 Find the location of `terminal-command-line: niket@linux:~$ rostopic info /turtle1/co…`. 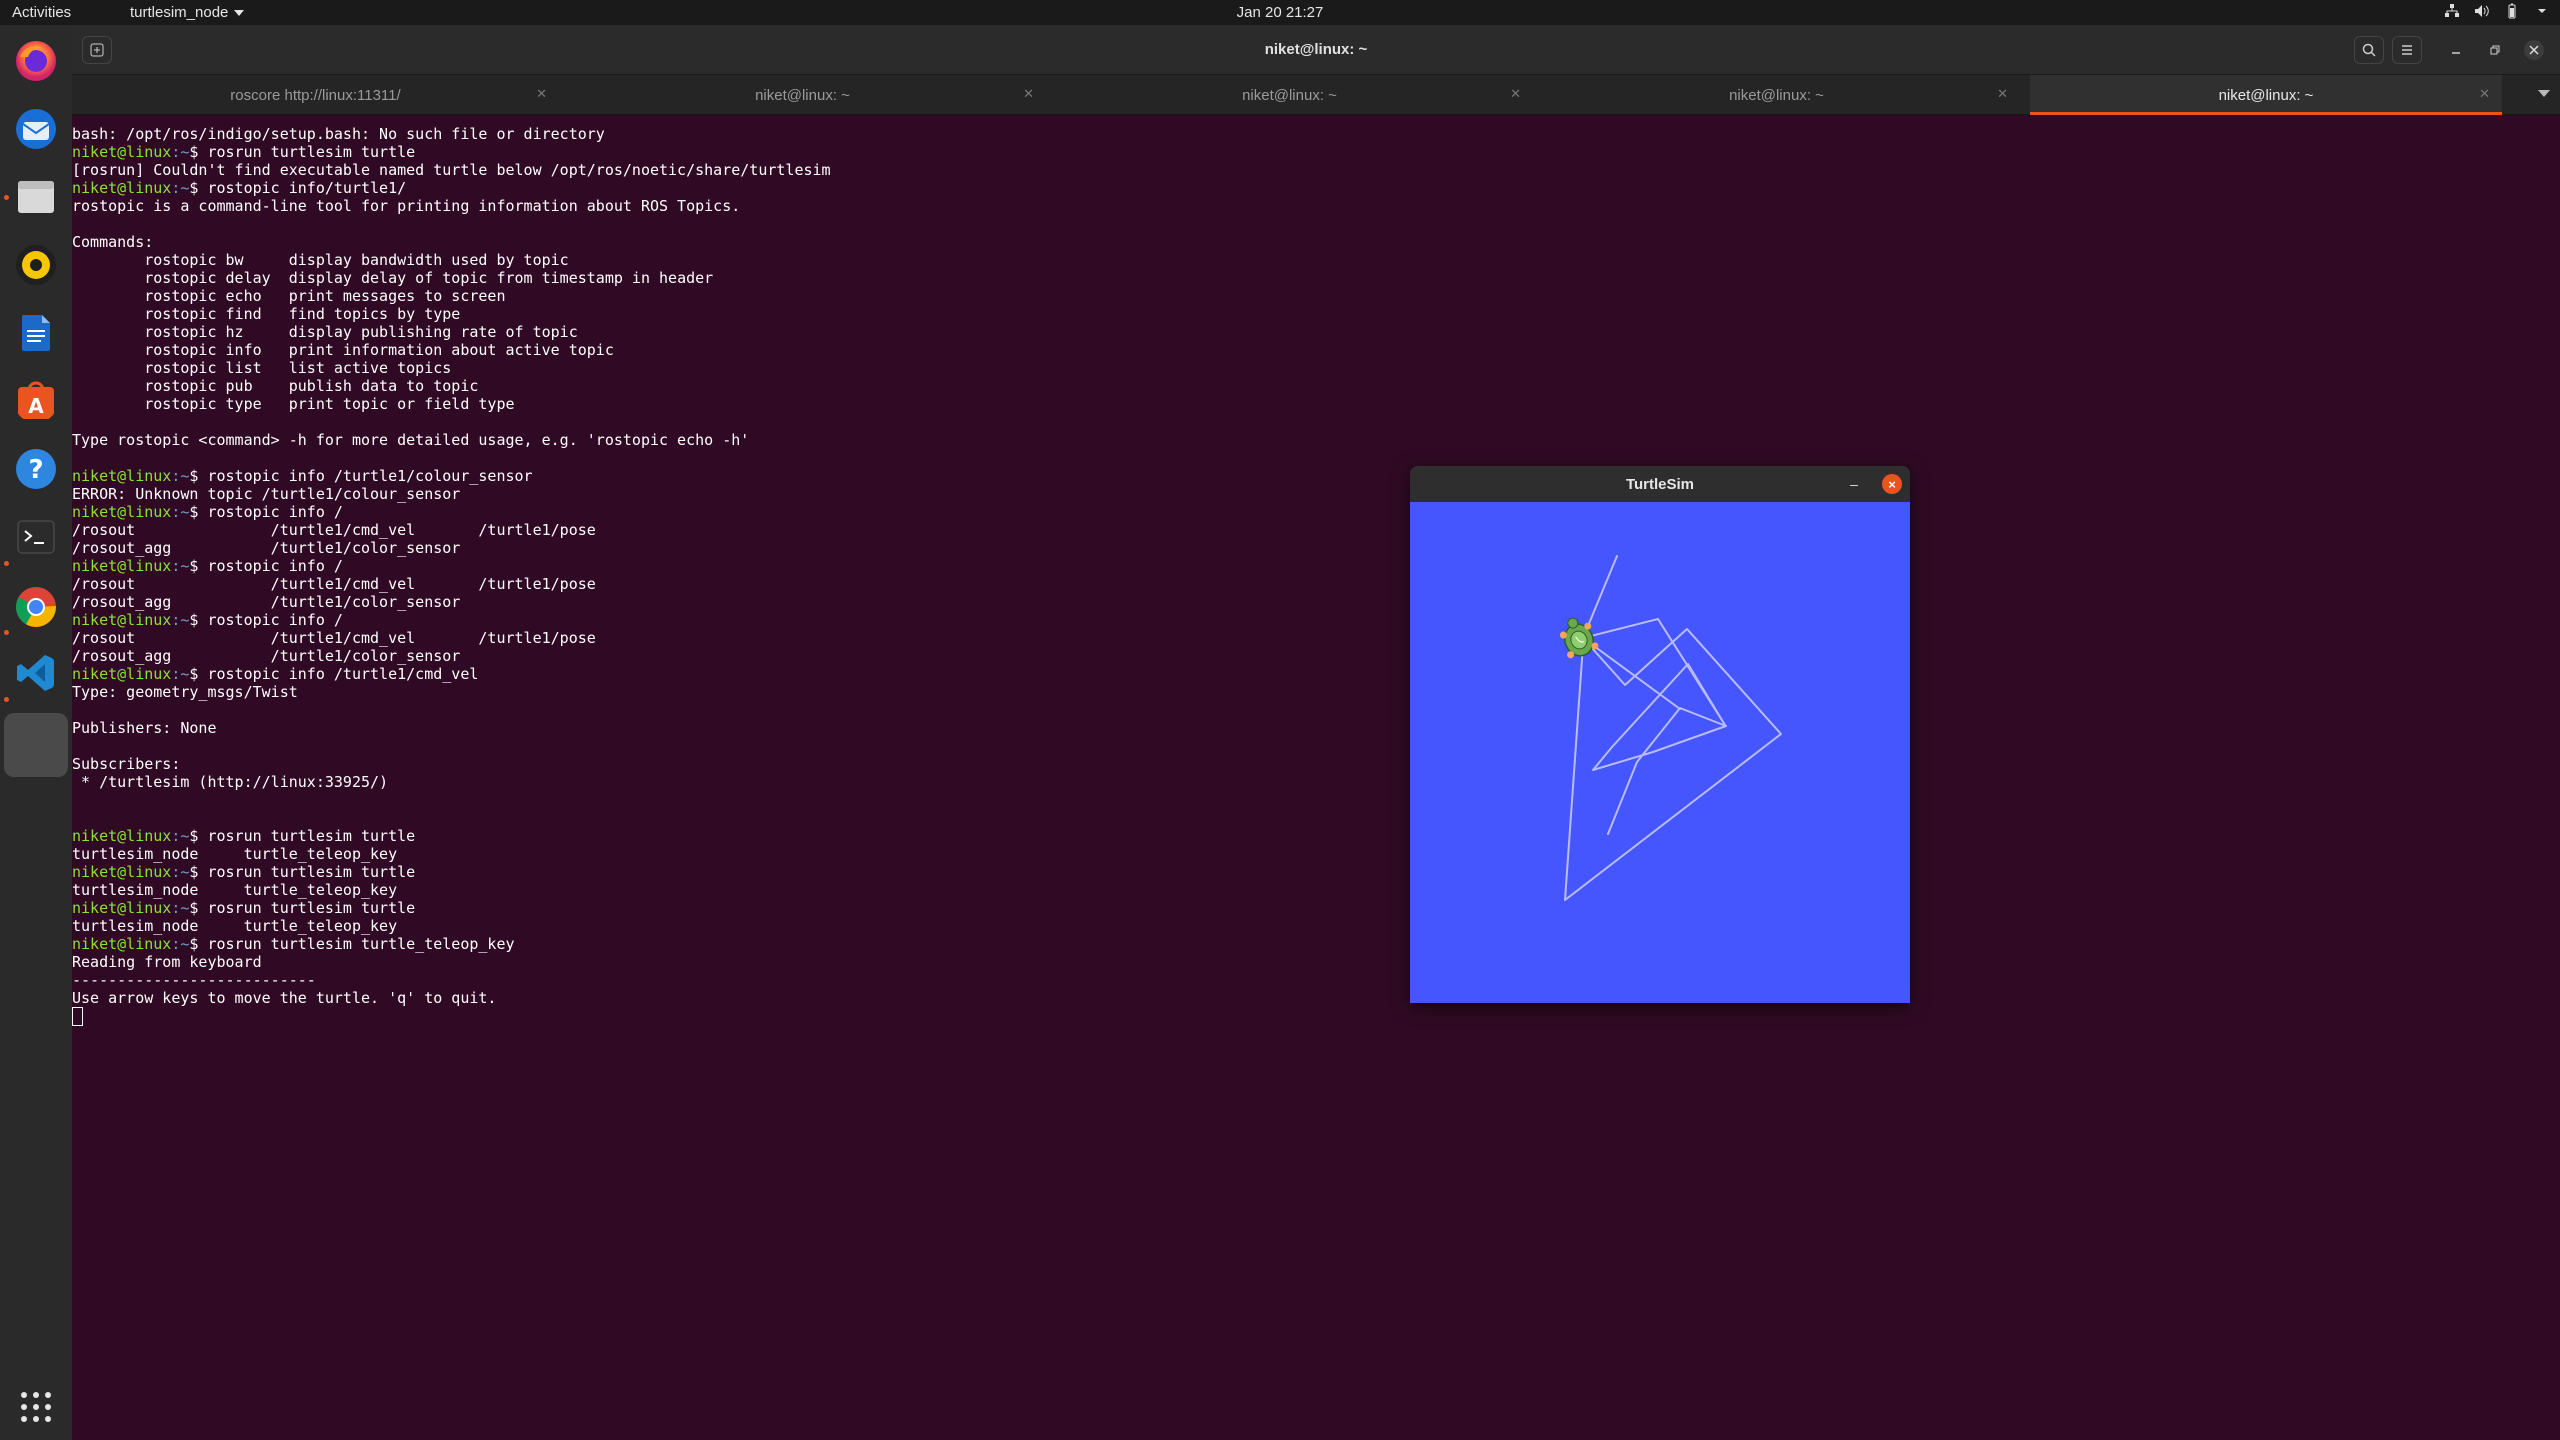

terminal-command-line: niket@linux:~$ rostopic info /turtle1/co… is located at coordinates (302, 476).